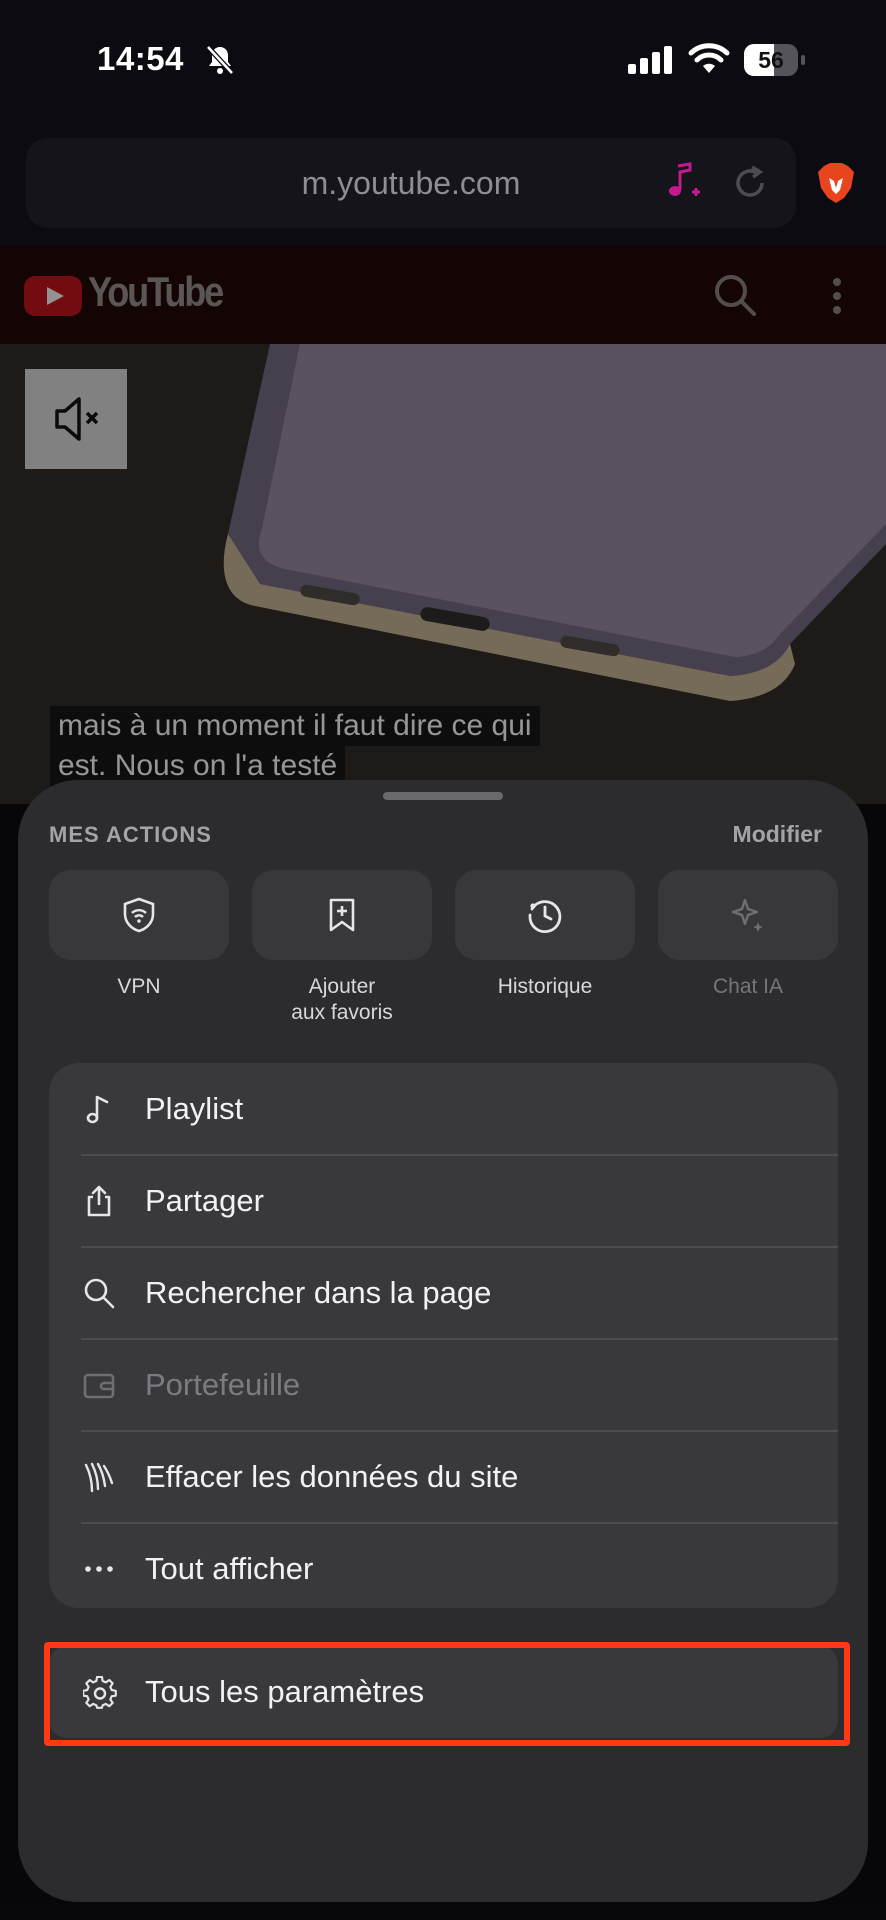 This screenshot has height=1920, width=886. What do you see at coordinates (684, 182) in the screenshot?
I see `music-plus-icon` at bounding box center [684, 182].